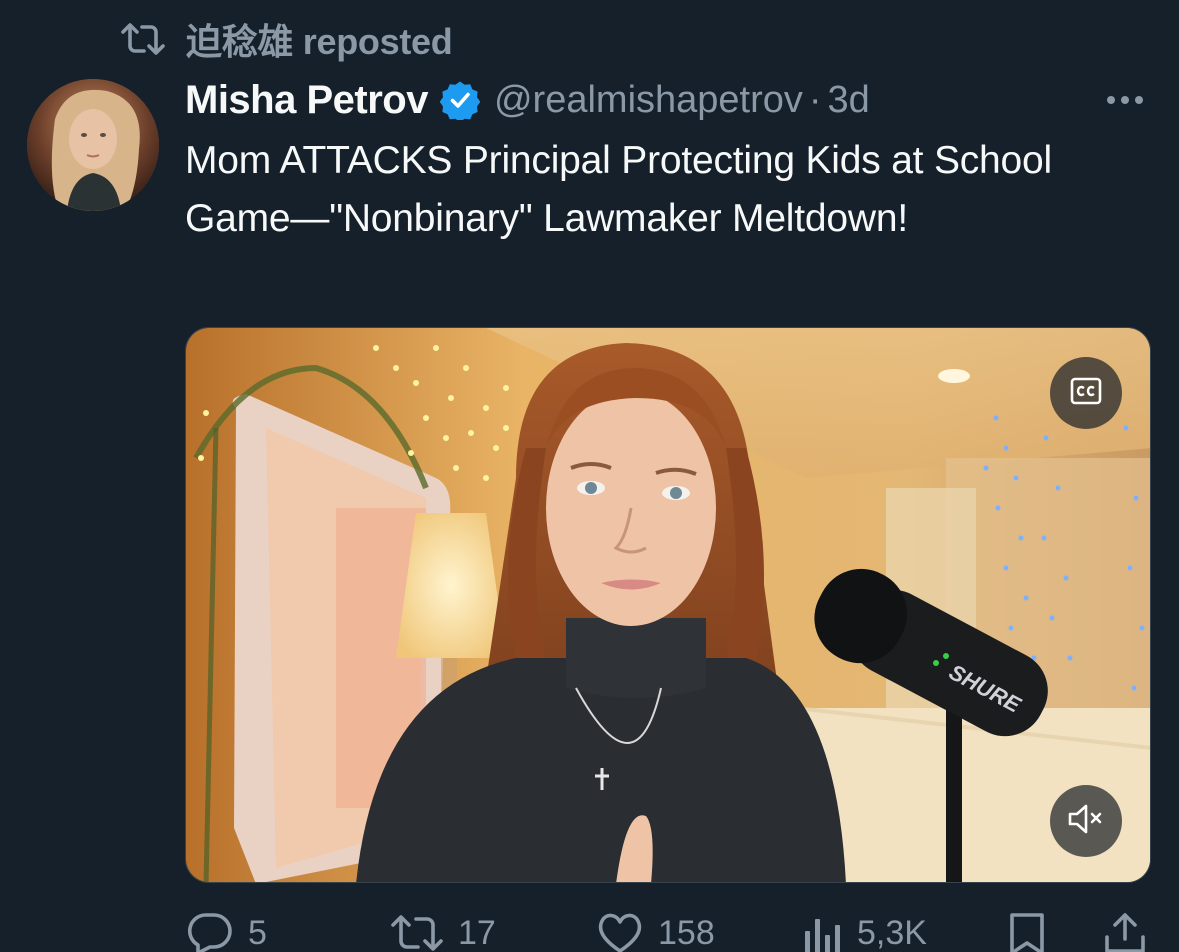 This screenshot has width=1179, height=952. I want to click on repost-label: 迫稔雄 reposted, so click(319, 41).